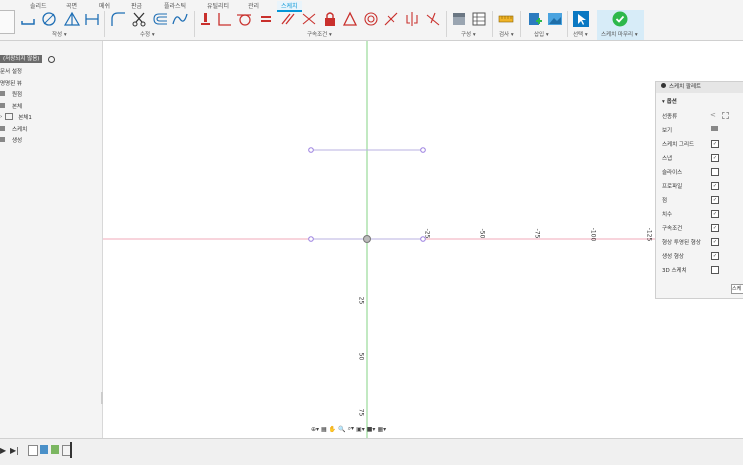 The height and width of the screenshot is (465, 743). What do you see at coordinates (332, 429) in the screenshot?
I see `pan-hand-icon: ✋` at bounding box center [332, 429].